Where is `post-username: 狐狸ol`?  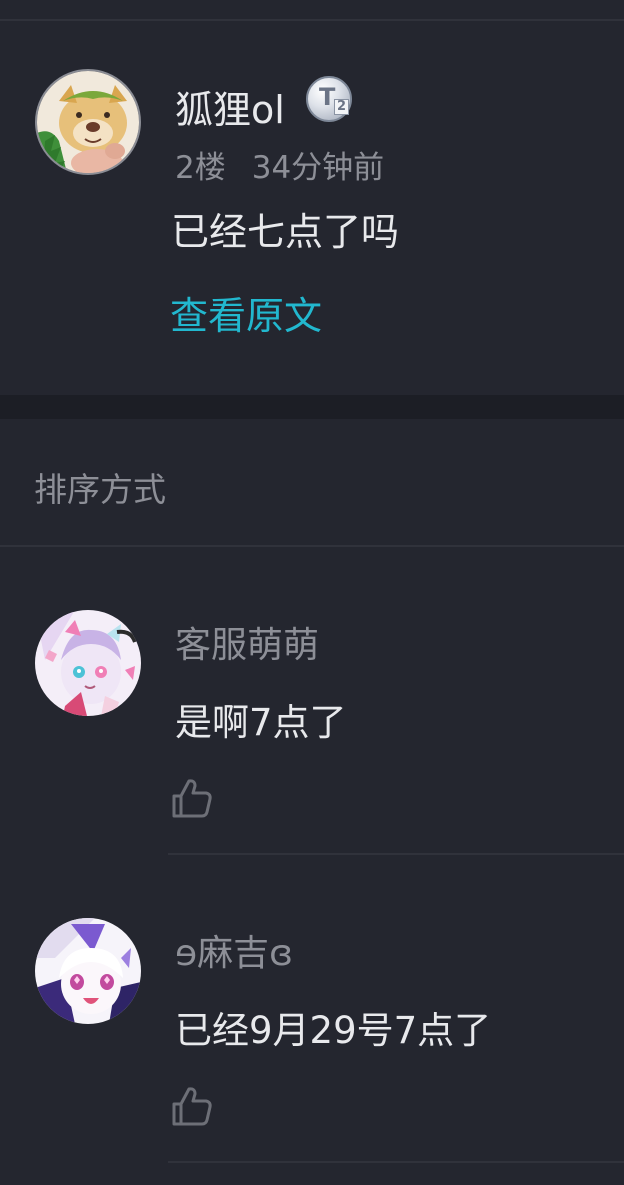
post-username: 狐狸ol is located at coordinates (230, 106).